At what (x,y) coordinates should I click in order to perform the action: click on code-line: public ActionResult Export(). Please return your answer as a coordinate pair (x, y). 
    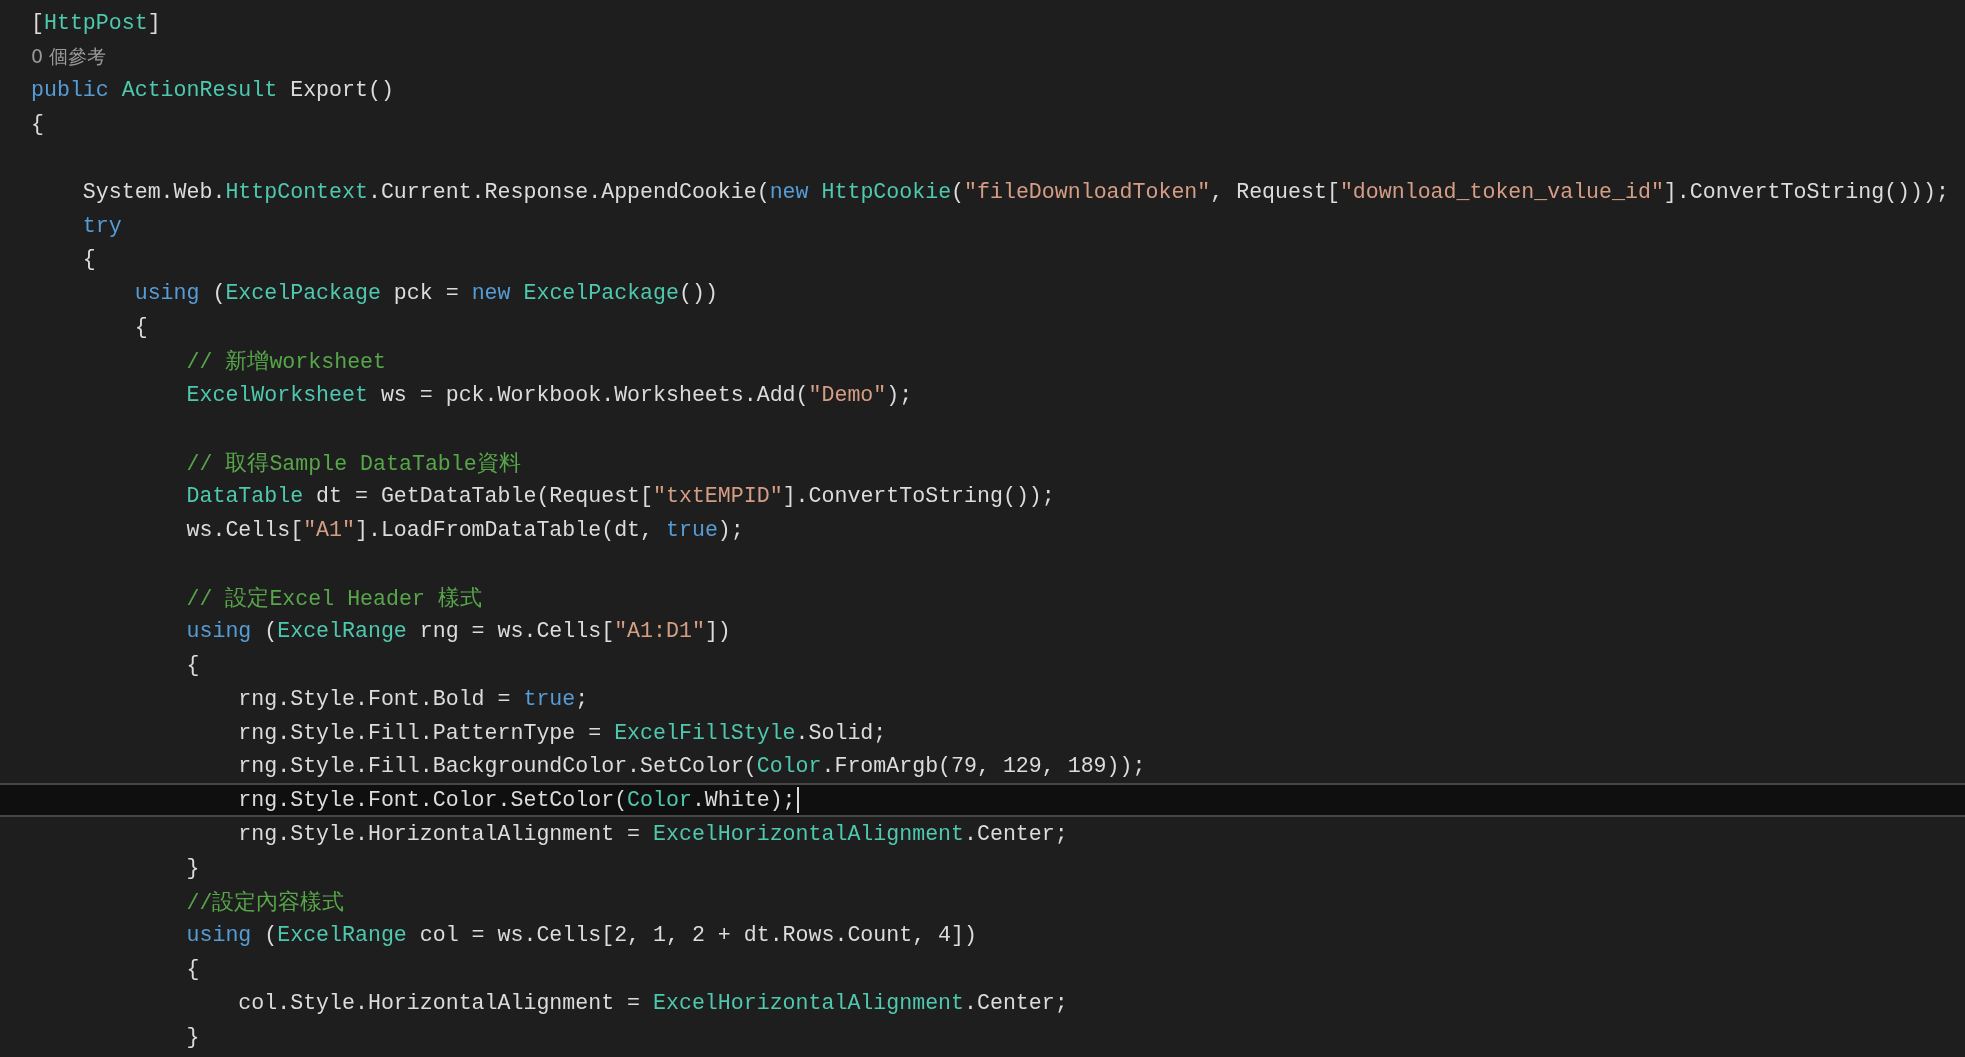
    Looking at the image, I should click on (212, 90).